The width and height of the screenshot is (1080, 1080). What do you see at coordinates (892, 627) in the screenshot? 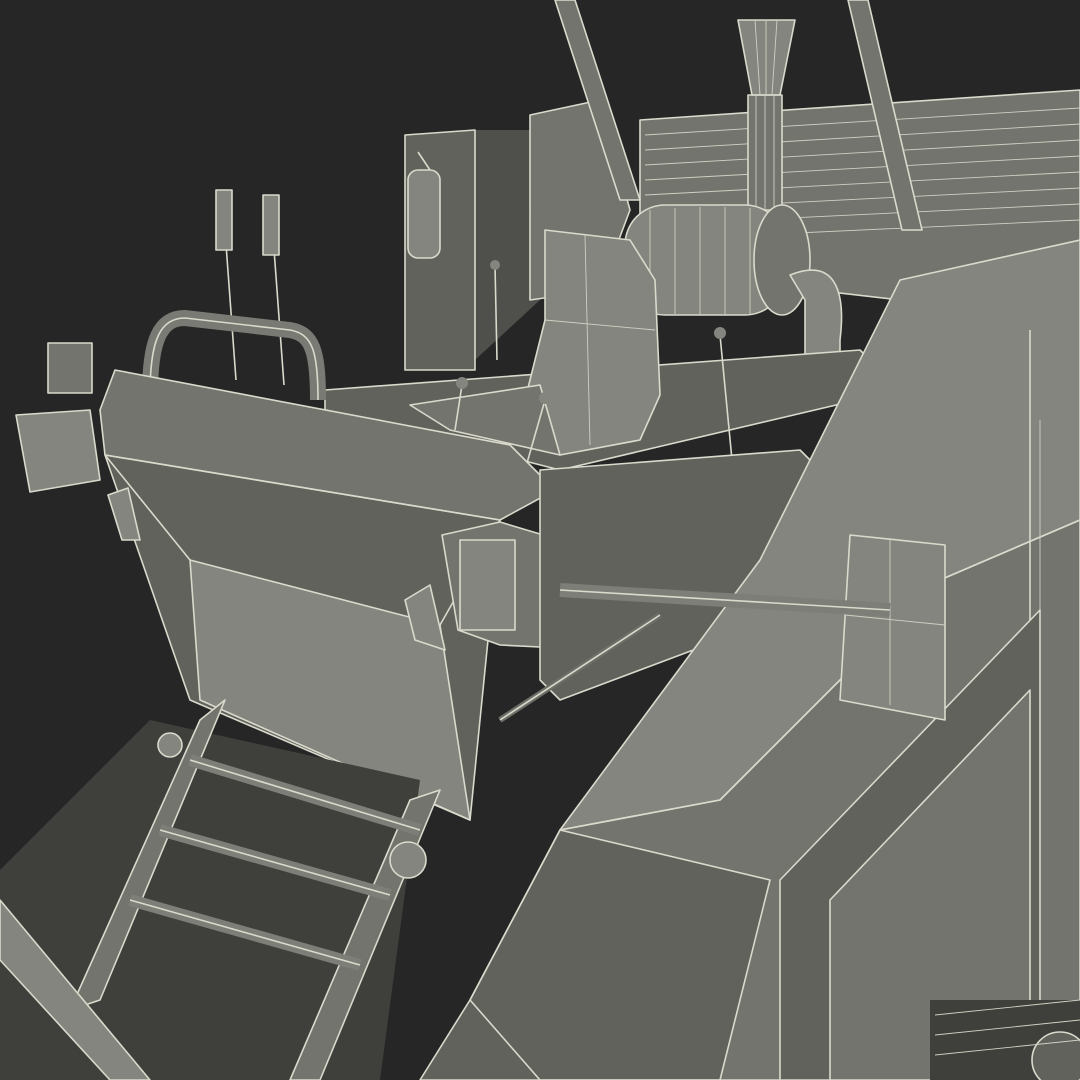
I see `marker-light-bracket` at bounding box center [892, 627].